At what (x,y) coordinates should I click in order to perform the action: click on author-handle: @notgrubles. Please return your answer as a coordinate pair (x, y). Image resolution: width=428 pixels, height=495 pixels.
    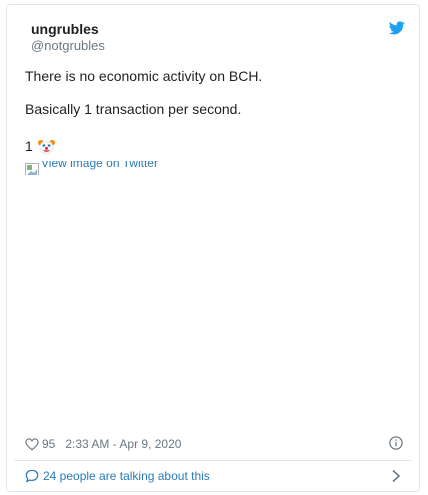
    Looking at the image, I should click on (68, 46).